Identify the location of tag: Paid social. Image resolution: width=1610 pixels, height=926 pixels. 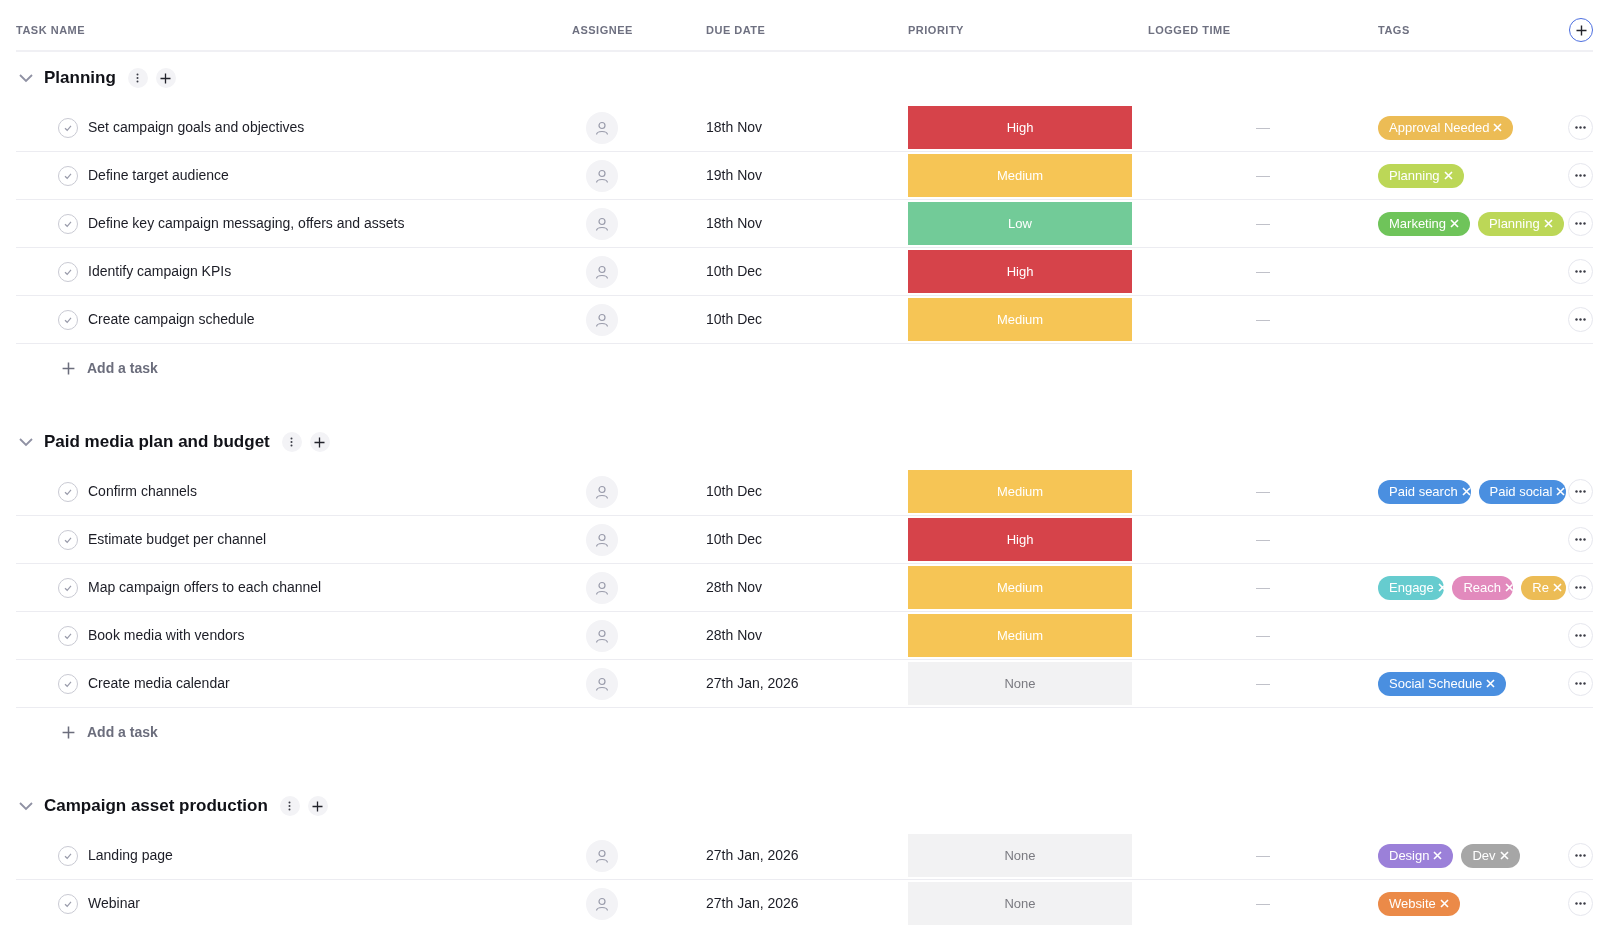
(1522, 491).